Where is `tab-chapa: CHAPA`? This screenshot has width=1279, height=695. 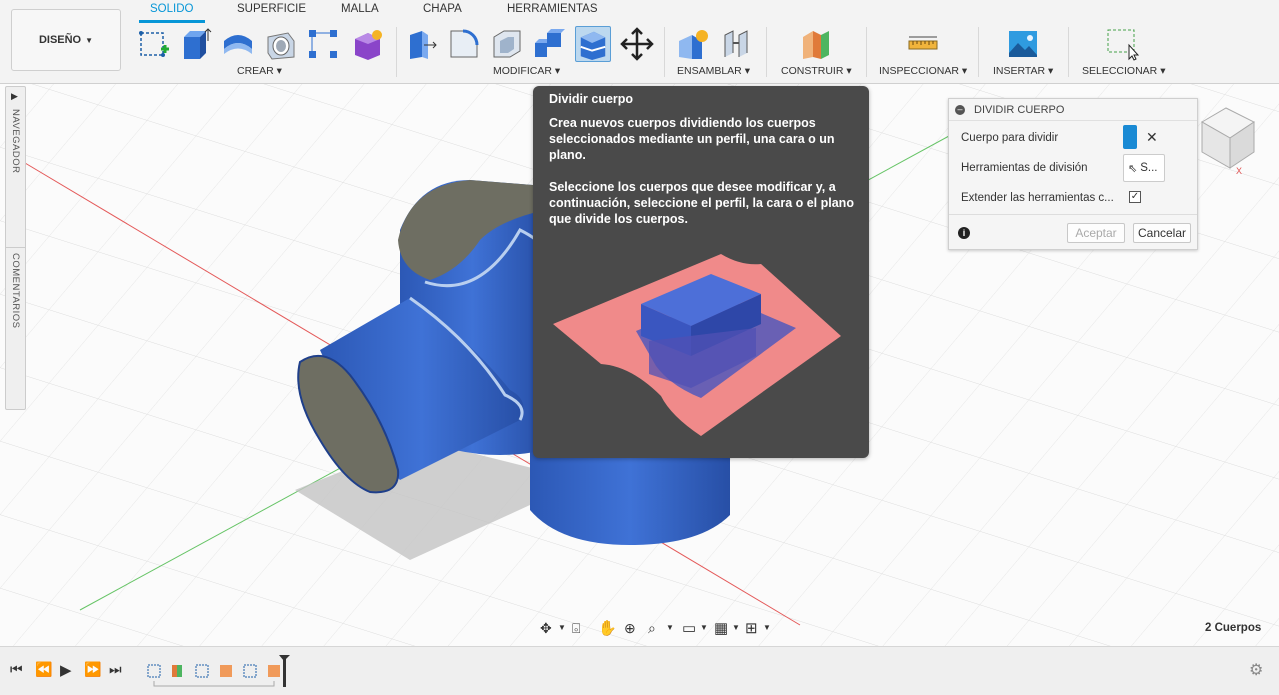
tab-chapa: CHAPA is located at coordinates (442, 9).